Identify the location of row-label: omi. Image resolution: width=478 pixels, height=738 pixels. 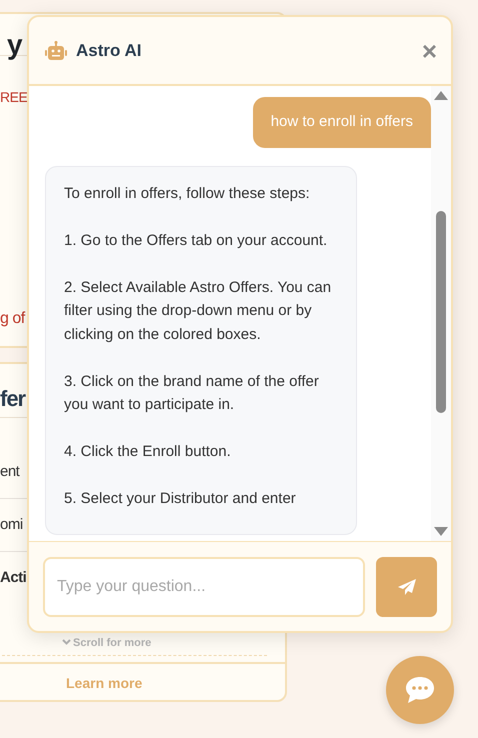
(11, 524).